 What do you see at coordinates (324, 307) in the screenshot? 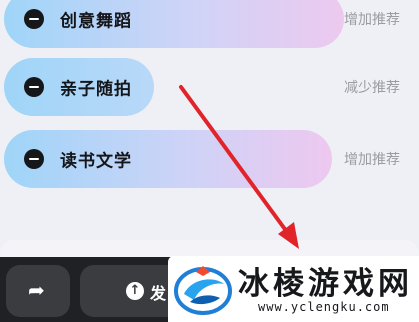
I see `watermark-url: www.yclengku.com` at bounding box center [324, 307].